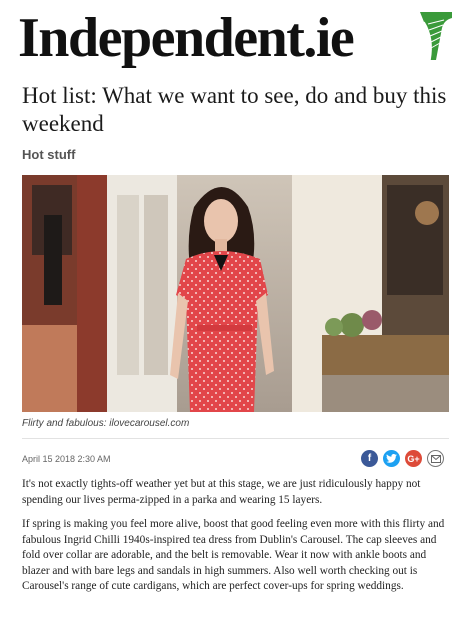 Image resolution: width=472 pixels, height=621 pixels. Describe the element at coordinates (66, 459) in the screenshot. I see `publish-date: April 15 2018 2:30 AM` at that location.